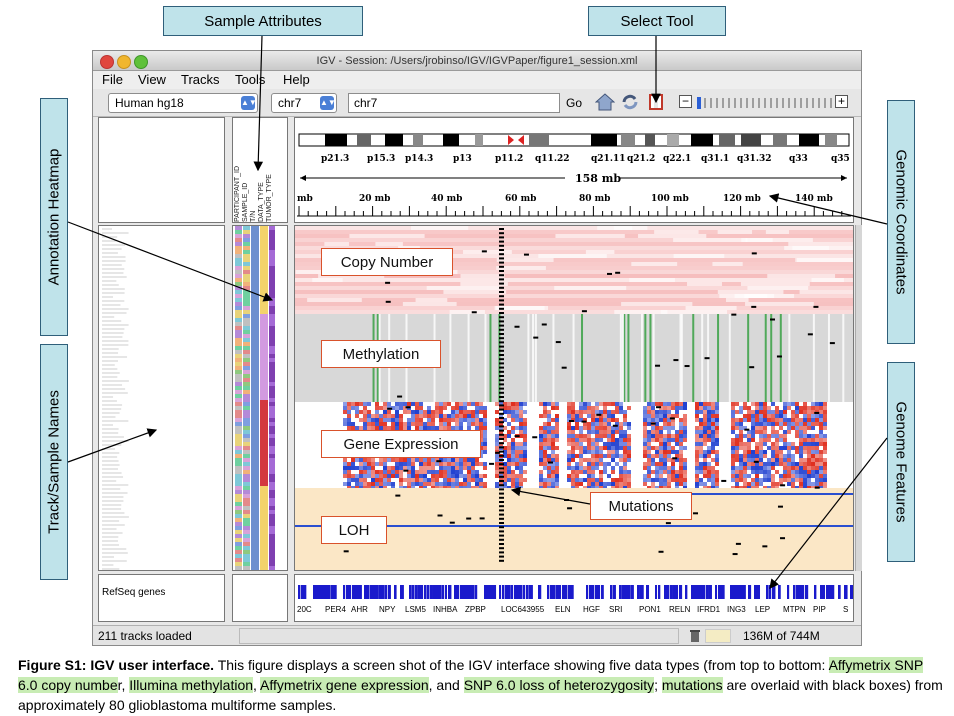 This screenshot has width=954, height=716. I want to click on genome-dropdown: Human hg18 ▲▼, so click(183, 103).